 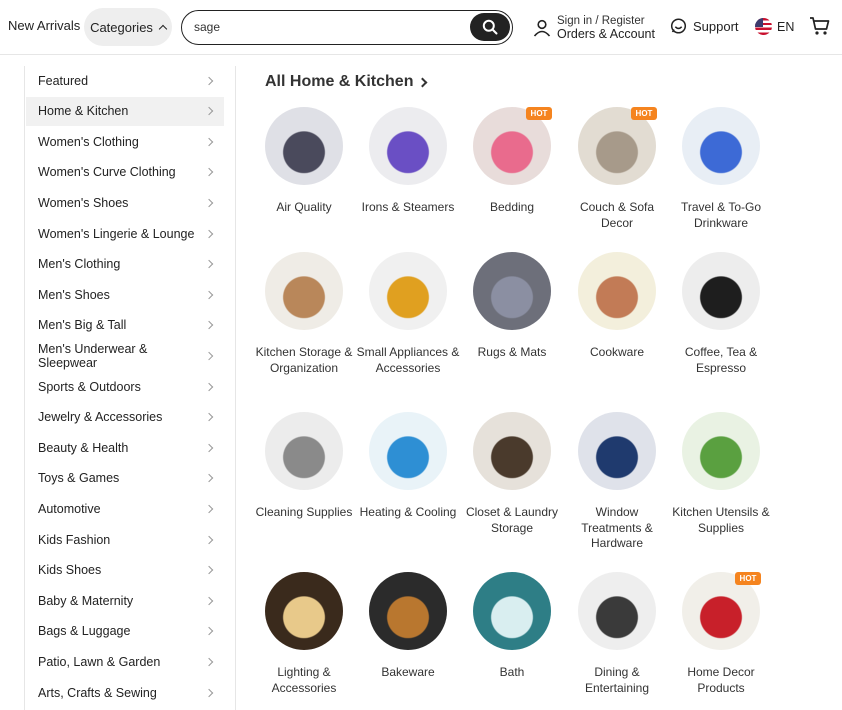 I want to click on category-tile: Bakeware, so click(x=408, y=626).